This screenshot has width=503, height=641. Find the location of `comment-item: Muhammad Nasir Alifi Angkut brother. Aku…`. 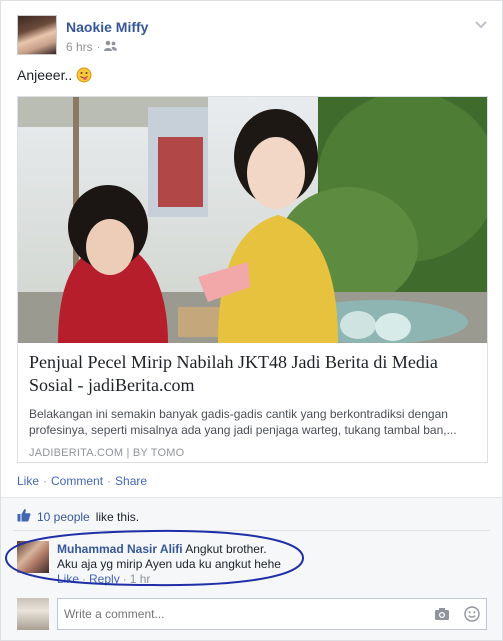

comment-item: Muhammad Nasir Alifi Angkut brother. Aku… is located at coordinates (252, 565).